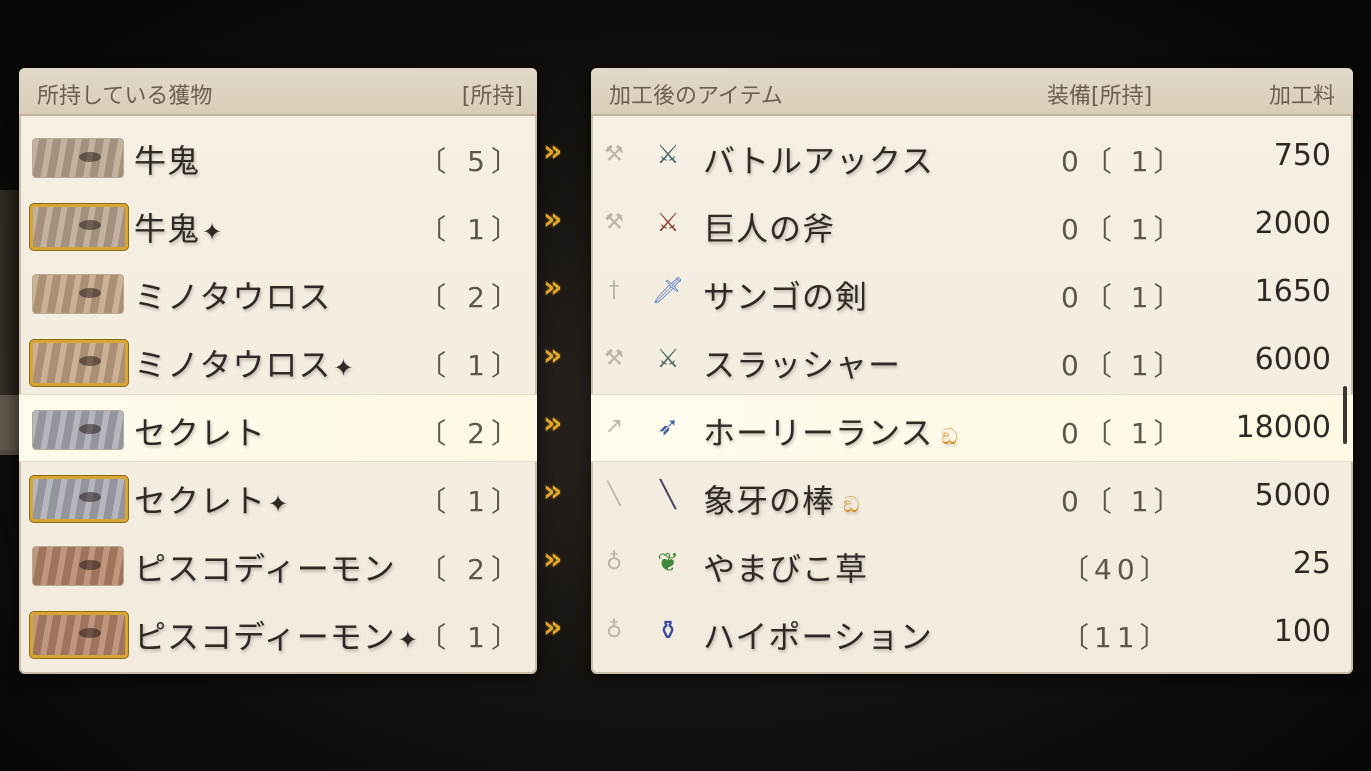 This screenshot has height=771, width=1371. What do you see at coordinates (278, 156) in the screenshot?
I see `catch-row: 牛鬼 〔 5〕` at bounding box center [278, 156].